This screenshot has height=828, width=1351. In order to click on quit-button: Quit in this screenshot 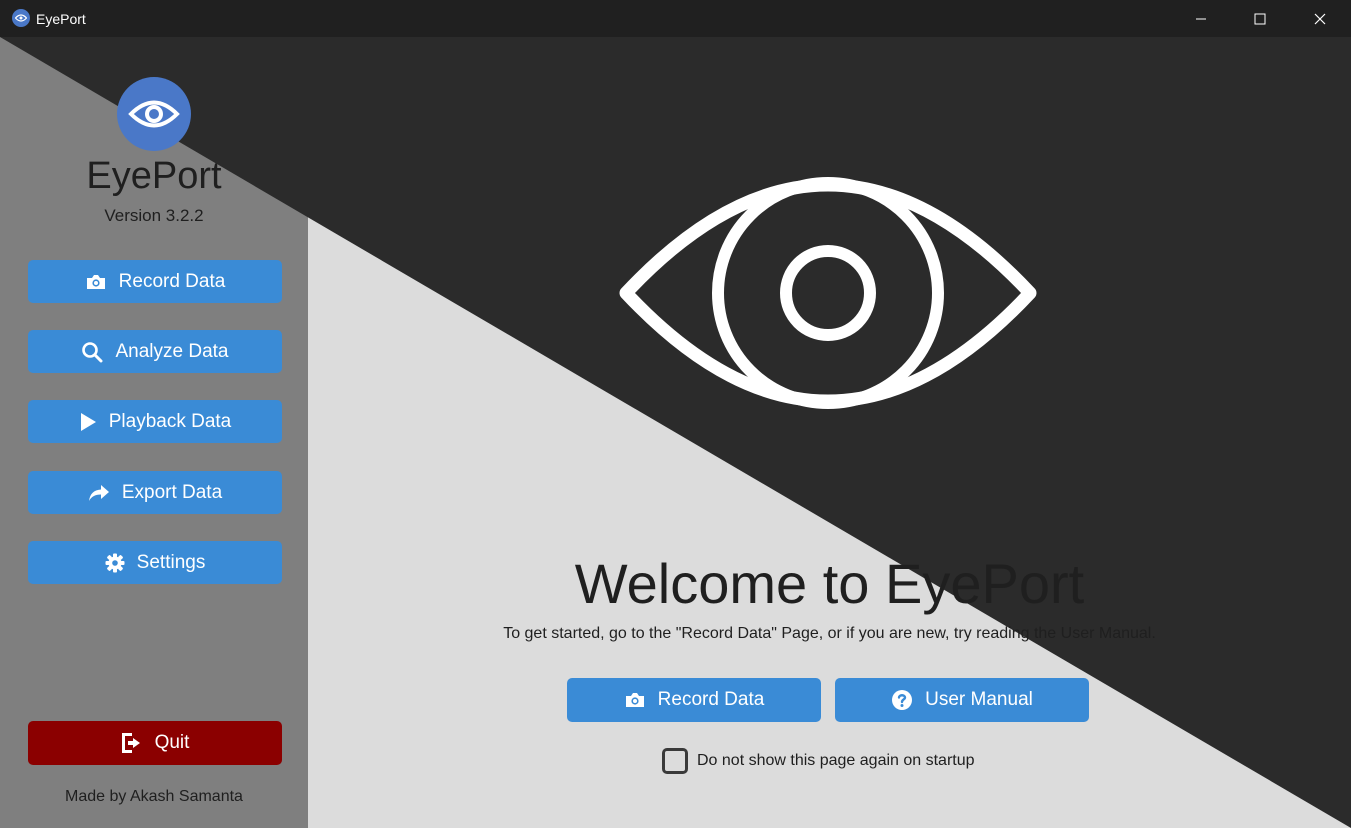, I will do `click(155, 743)`.